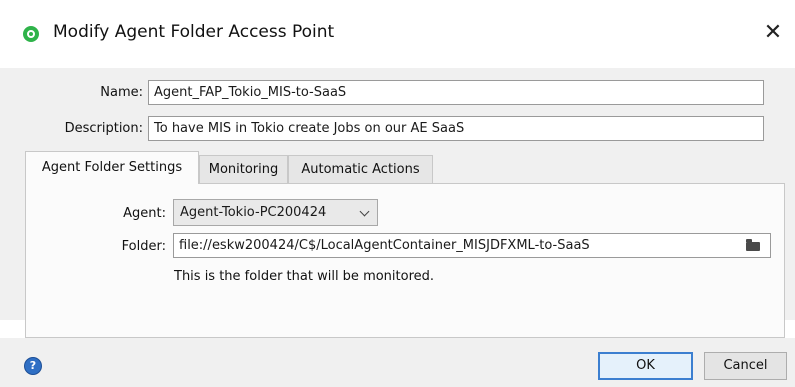 Image resolution: width=795 pixels, height=387 pixels. I want to click on name-label: Name:, so click(121, 92).